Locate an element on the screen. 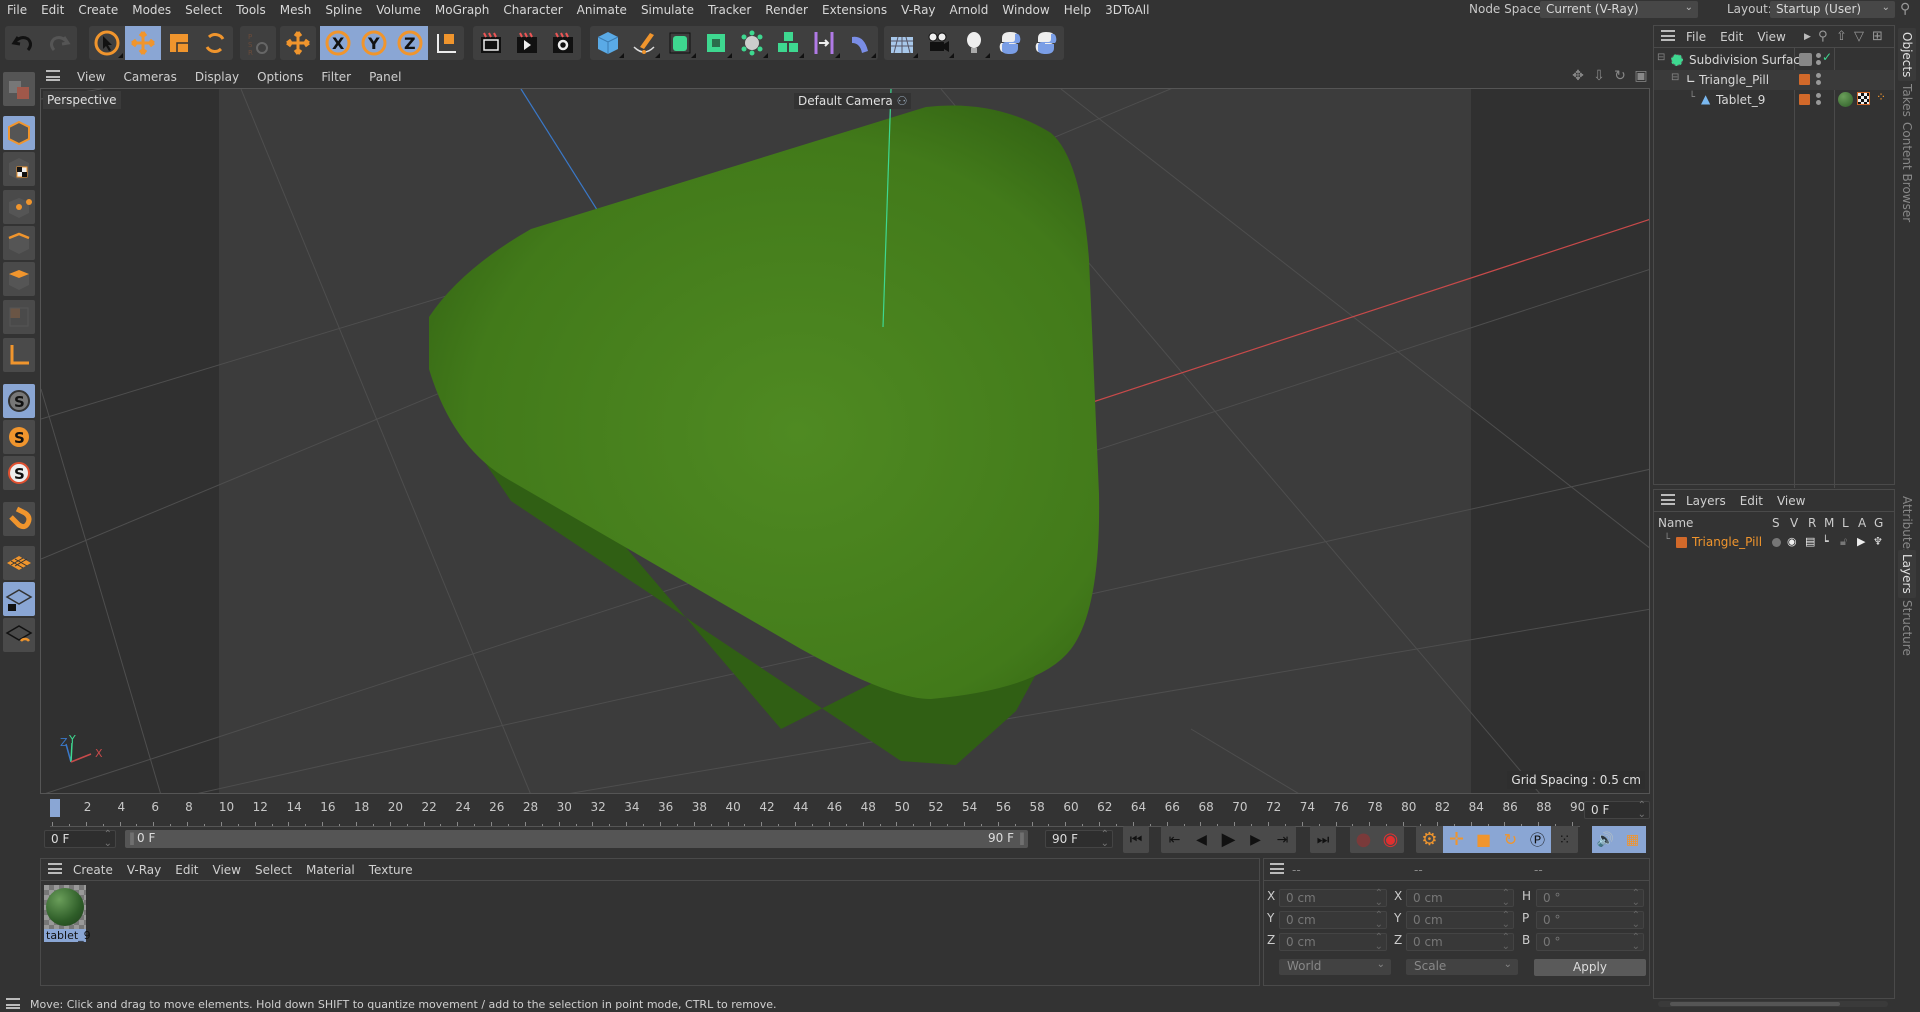 The image size is (1920, 1012). camera-button is located at coordinates (938, 43).